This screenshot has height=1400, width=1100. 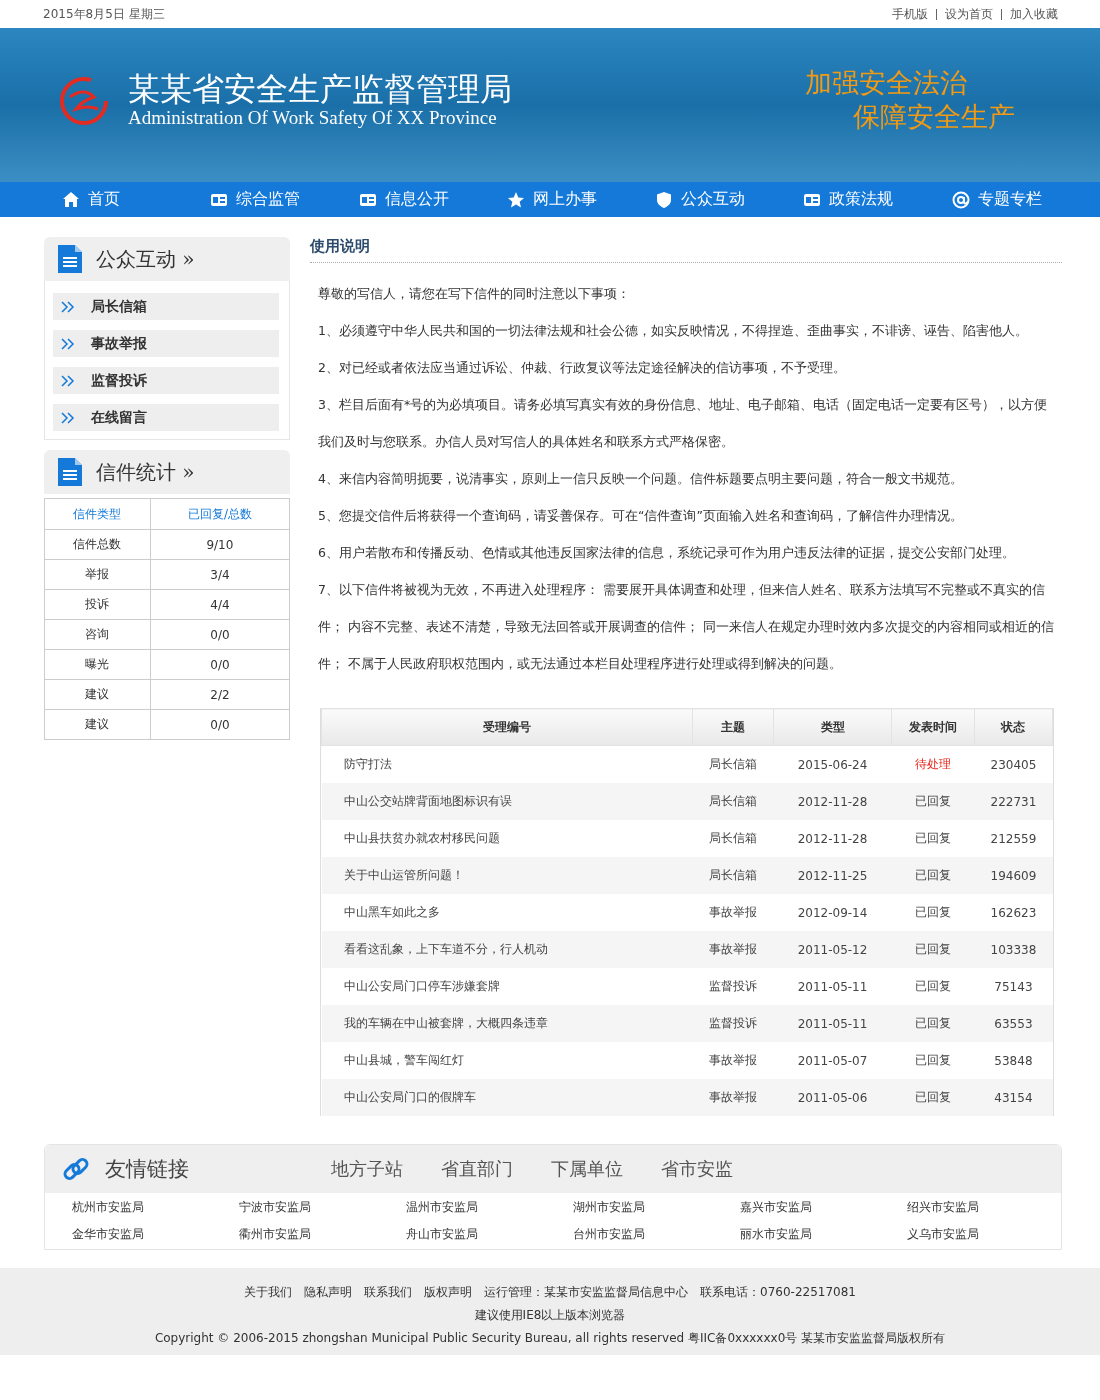 What do you see at coordinates (220, 574) in the screenshot?
I see `table-cell: 3/4` at bounding box center [220, 574].